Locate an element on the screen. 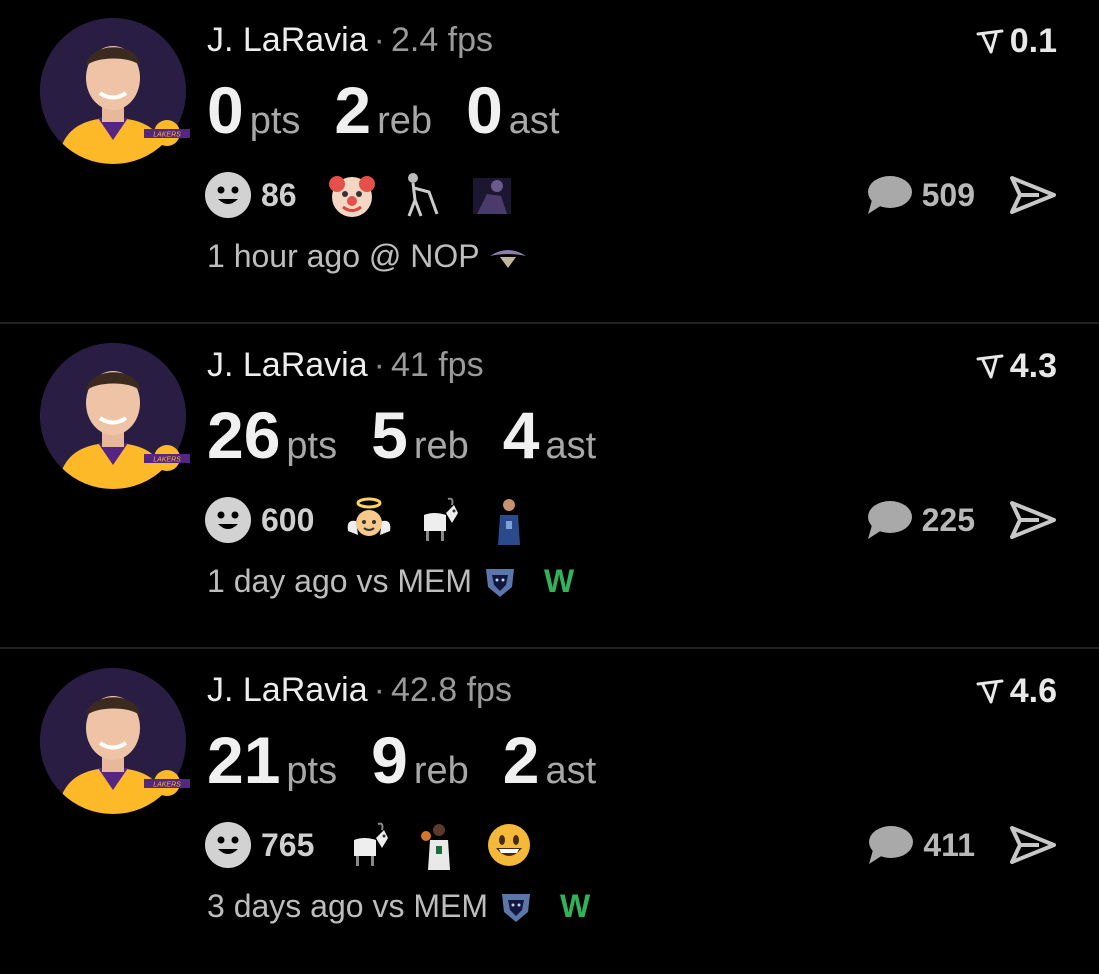 The width and height of the screenshot is (1099, 974). stat-line: 26 pts 5 reb 4 ast is located at coordinates (418, 435).